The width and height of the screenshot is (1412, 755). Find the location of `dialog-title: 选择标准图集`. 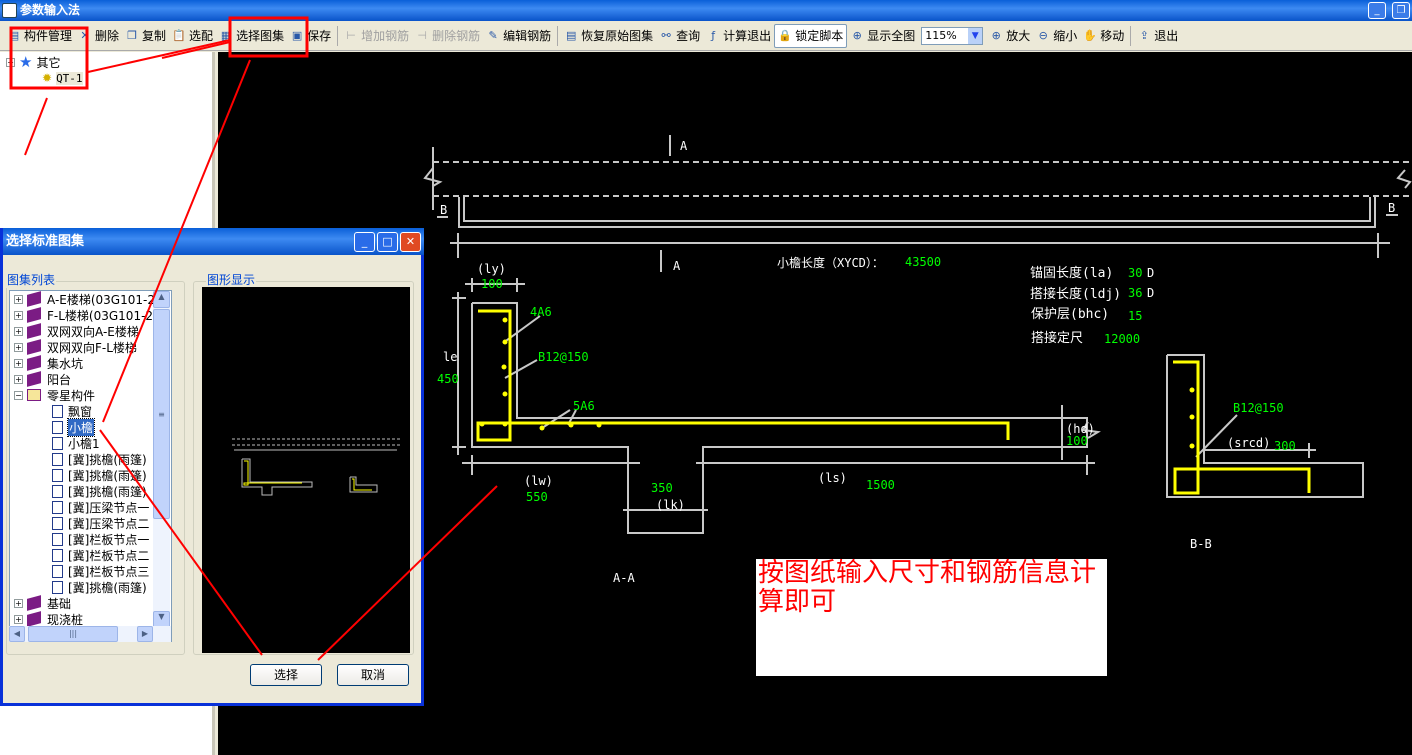

dialog-title: 选择标准图集 is located at coordinates (45, 241).